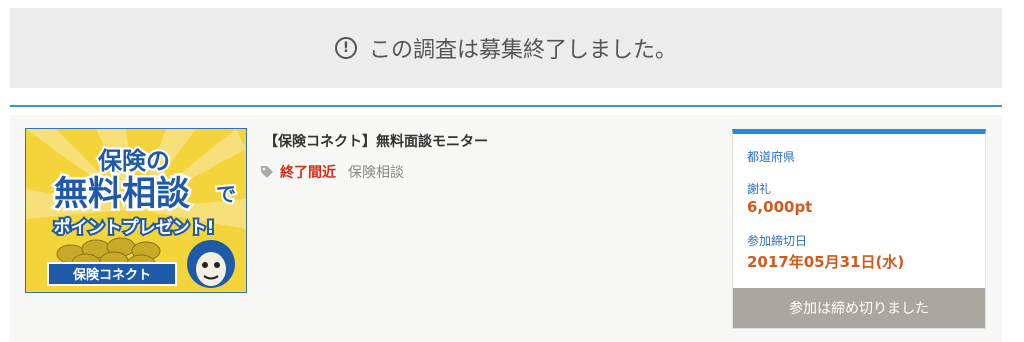  I want to click on section-divider, so click(506, 106).